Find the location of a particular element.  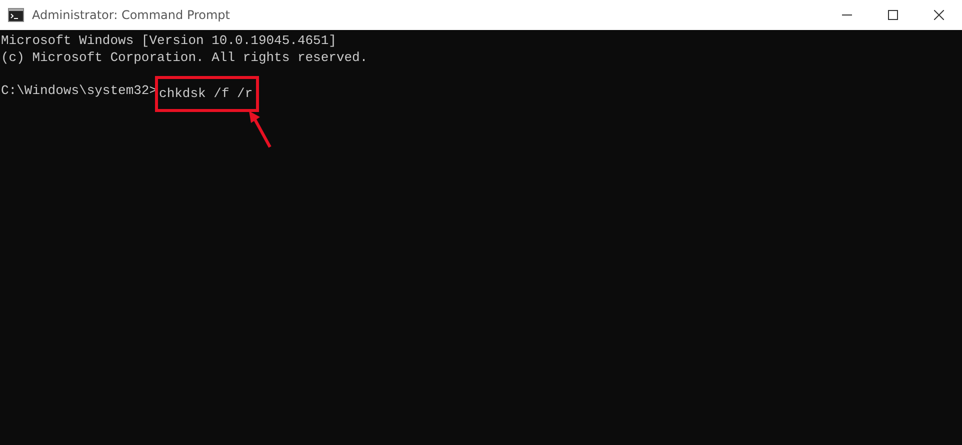

terminal-icon is located at coordinates (16, 15).